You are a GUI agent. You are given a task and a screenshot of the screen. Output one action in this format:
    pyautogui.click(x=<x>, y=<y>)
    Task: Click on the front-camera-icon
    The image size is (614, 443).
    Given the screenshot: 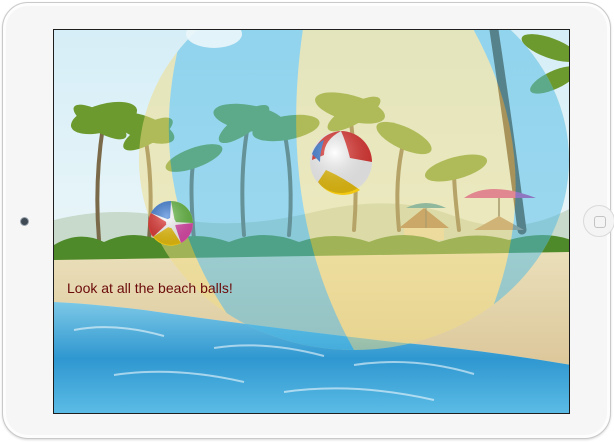 What is the action you would take?
    pyautogui.click(x=24, y=221)
    